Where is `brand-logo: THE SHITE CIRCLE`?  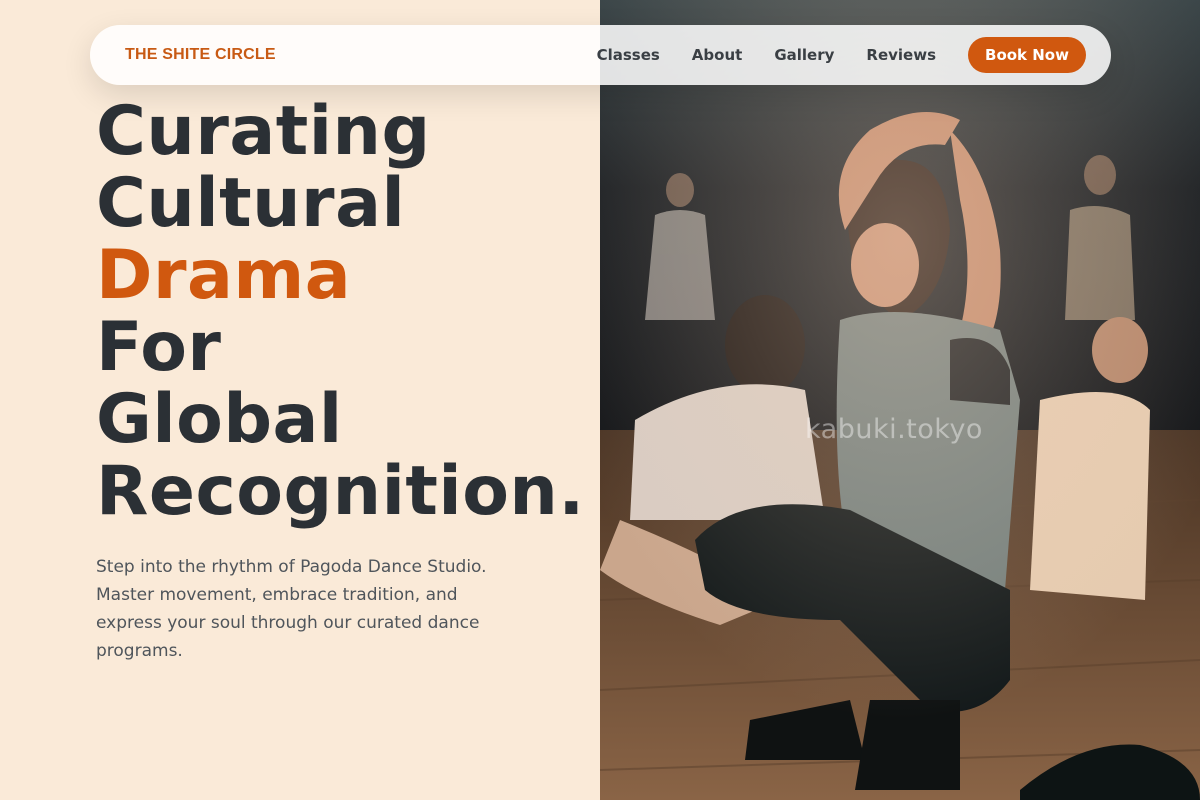 brand-logo: THE SHITE CIRCLE is located at coordinates (200, 55).